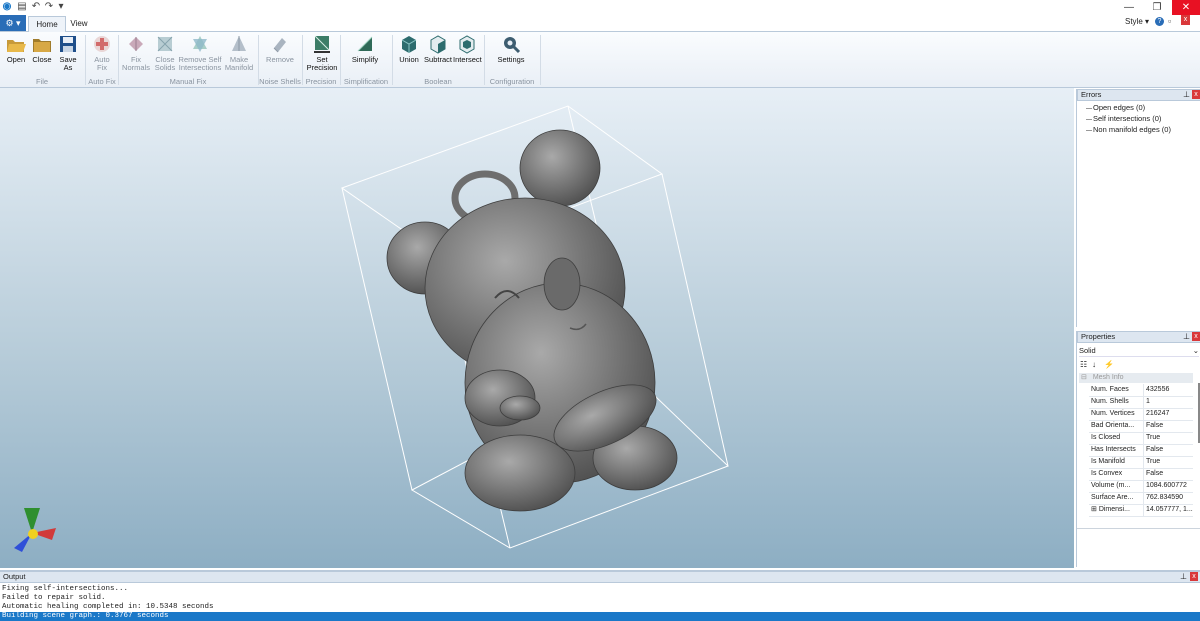 The width and height of the screenshot is (1200, 621). Describe the element at coordinates (188, 81) in the screenshot. I see `group-label-manual-fix: Manual Fix` at that location.